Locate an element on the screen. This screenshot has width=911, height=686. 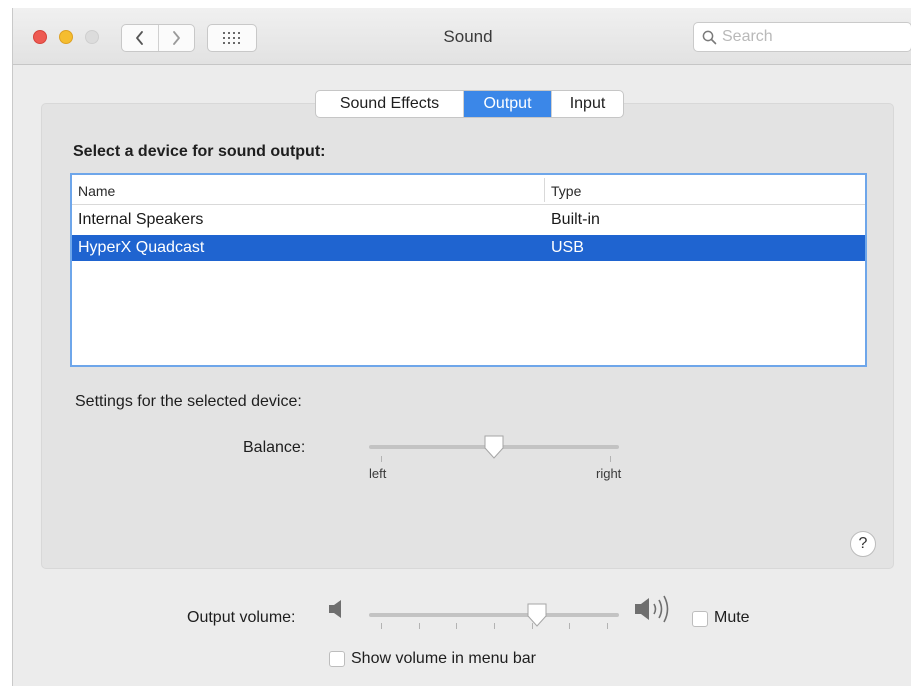
balance-tick-right is located at coordinates (610, 459).